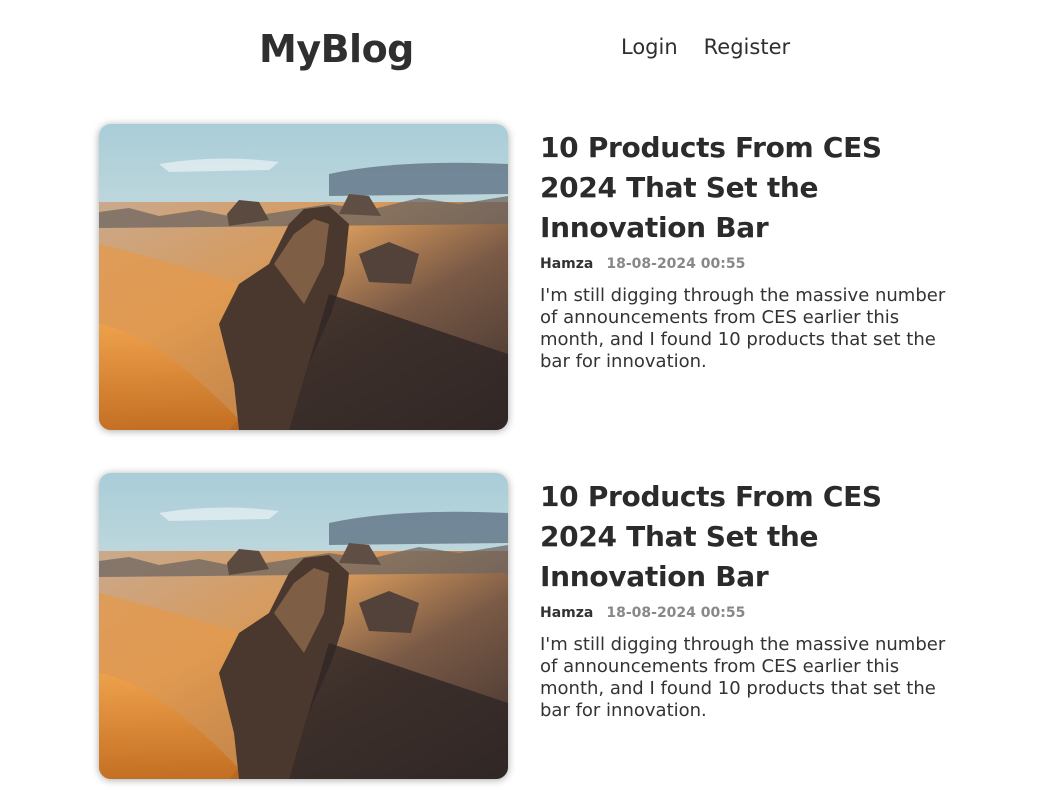  What do you see at coordinates (747, 47) in the screenshot?
I see `register-link: Register` at bounding box center [747, 47].